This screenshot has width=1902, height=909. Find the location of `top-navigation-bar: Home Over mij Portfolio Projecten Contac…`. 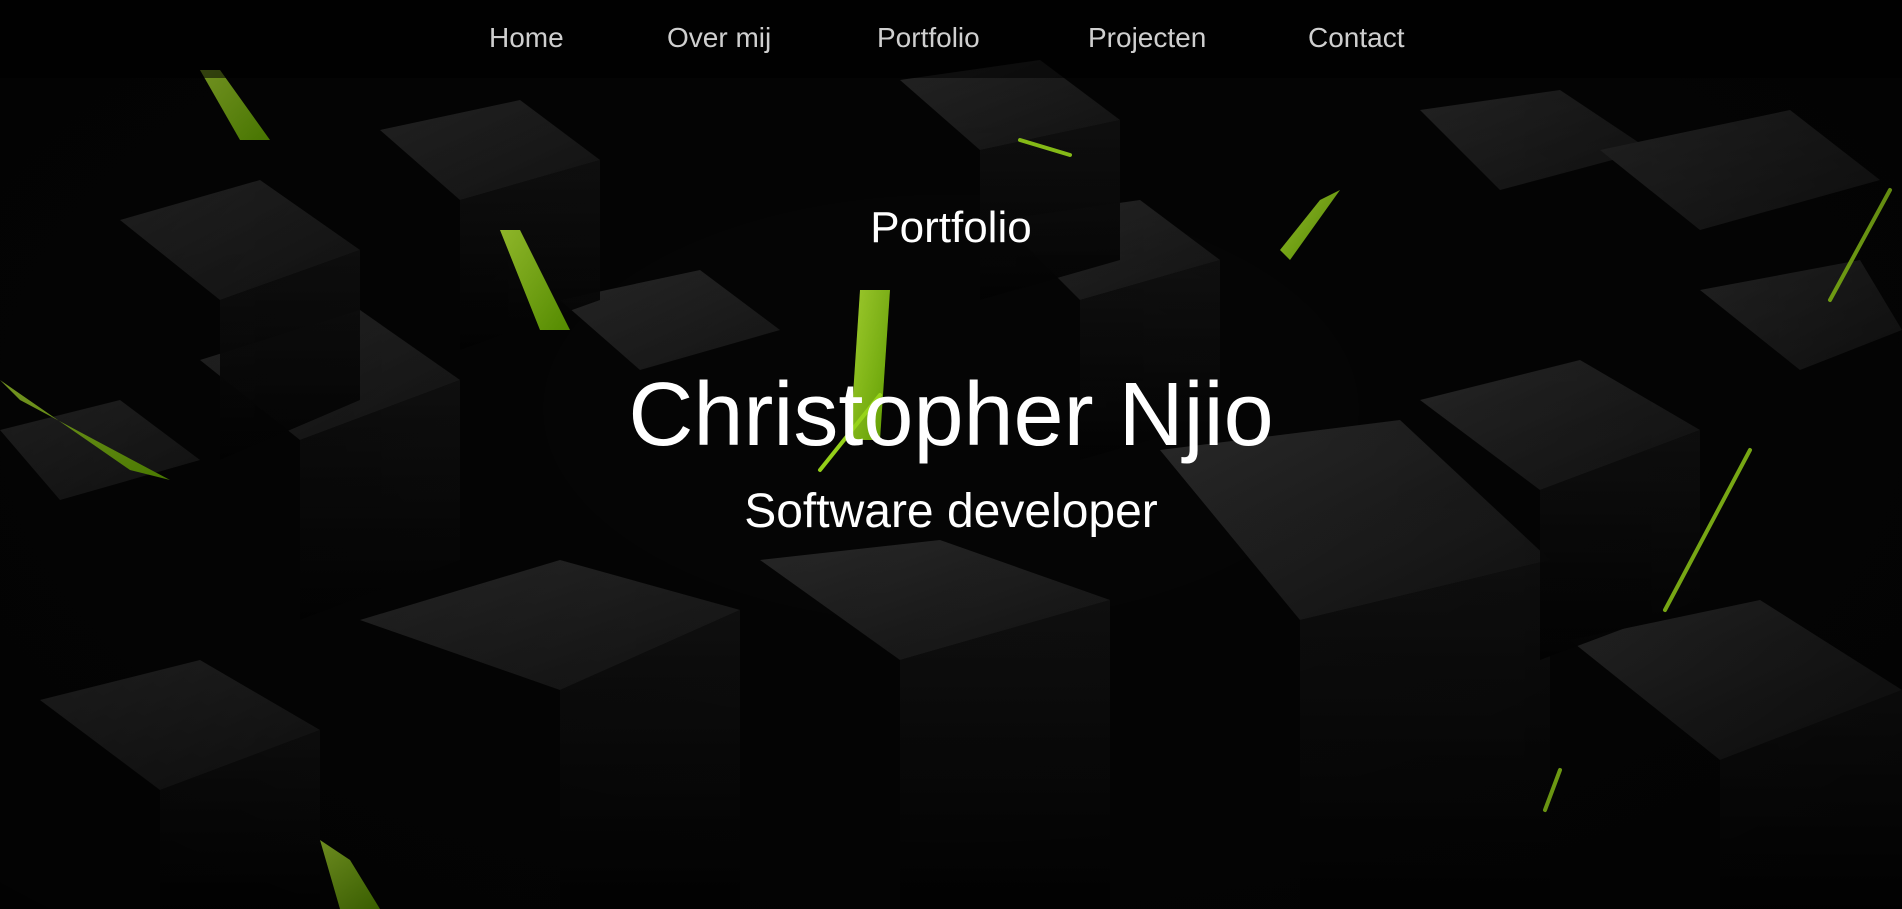

top-navigation-bar: Home Over mij Portfolio Projecten Contac… is located at coordinates (951, 39).